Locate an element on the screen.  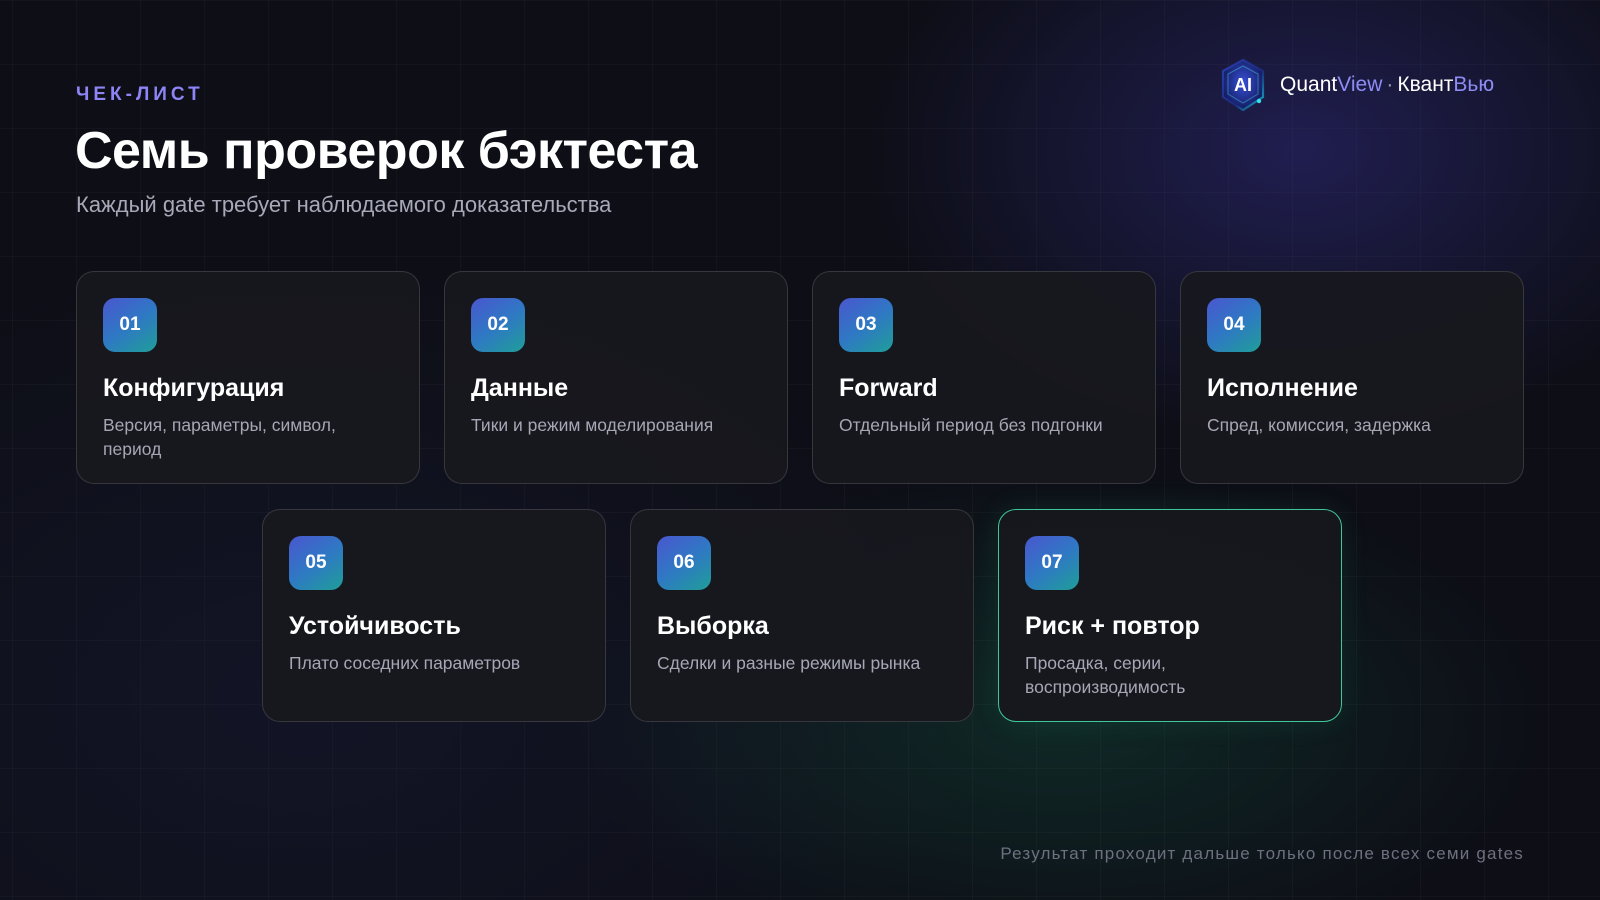
card-number-badge: 01 is located at coordinates (130, 325).